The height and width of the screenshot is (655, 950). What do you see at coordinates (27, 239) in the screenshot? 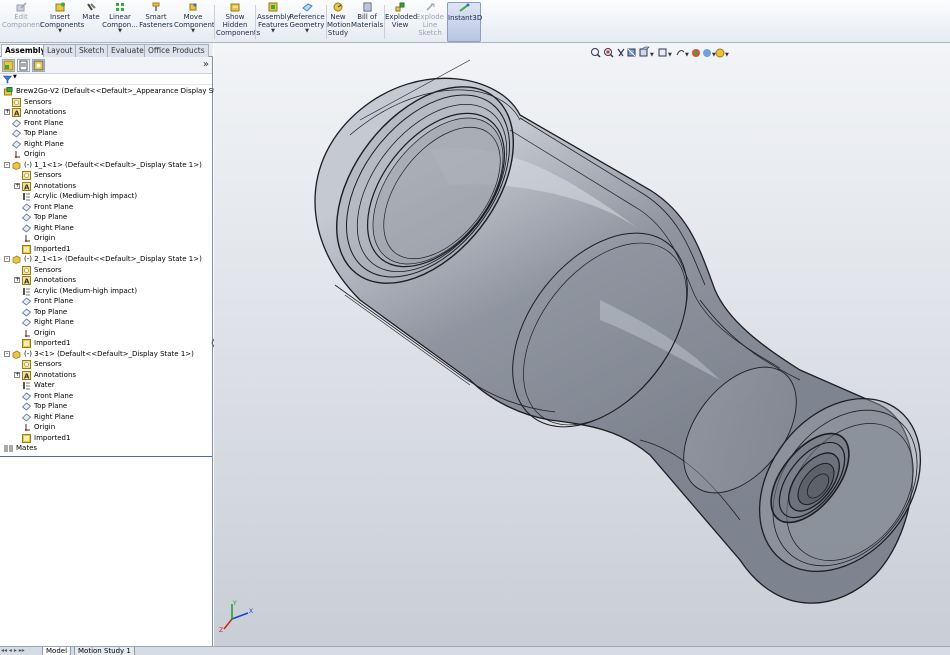
I see `origin-icon` at bounding box center [27, 239].